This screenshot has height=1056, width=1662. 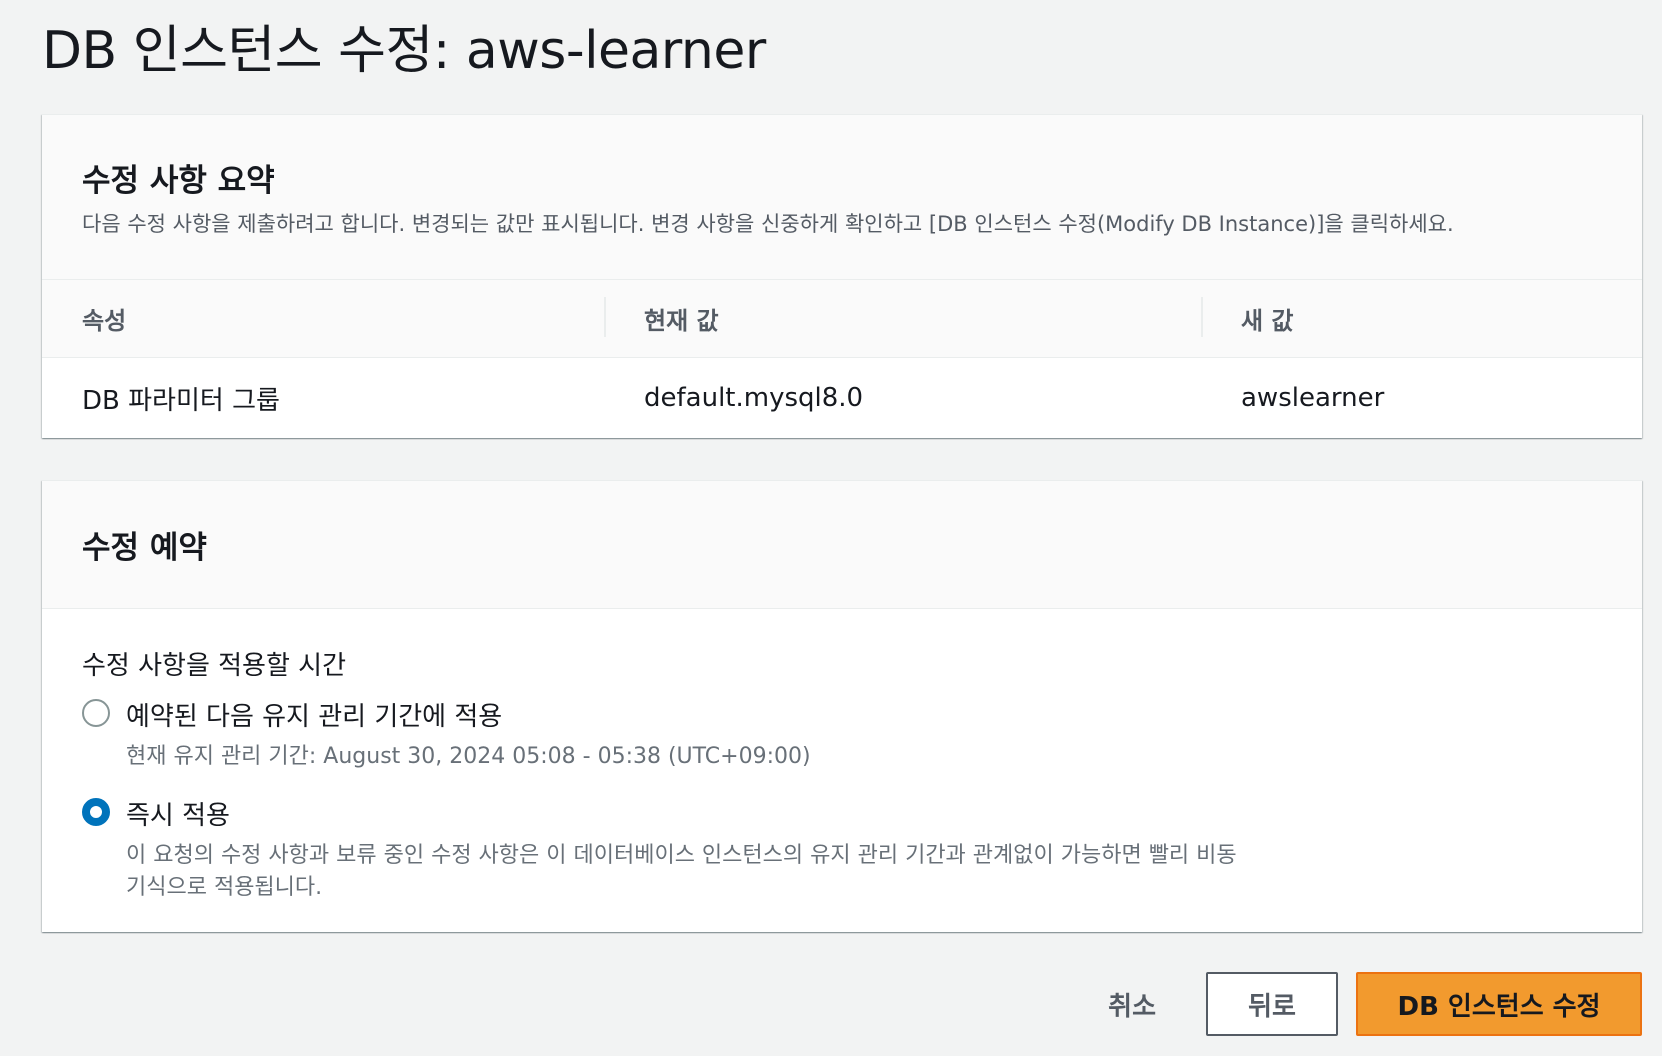 I want to click on summary-table-header: 속성 현재 값 새 값, so click(x=842, y=319).